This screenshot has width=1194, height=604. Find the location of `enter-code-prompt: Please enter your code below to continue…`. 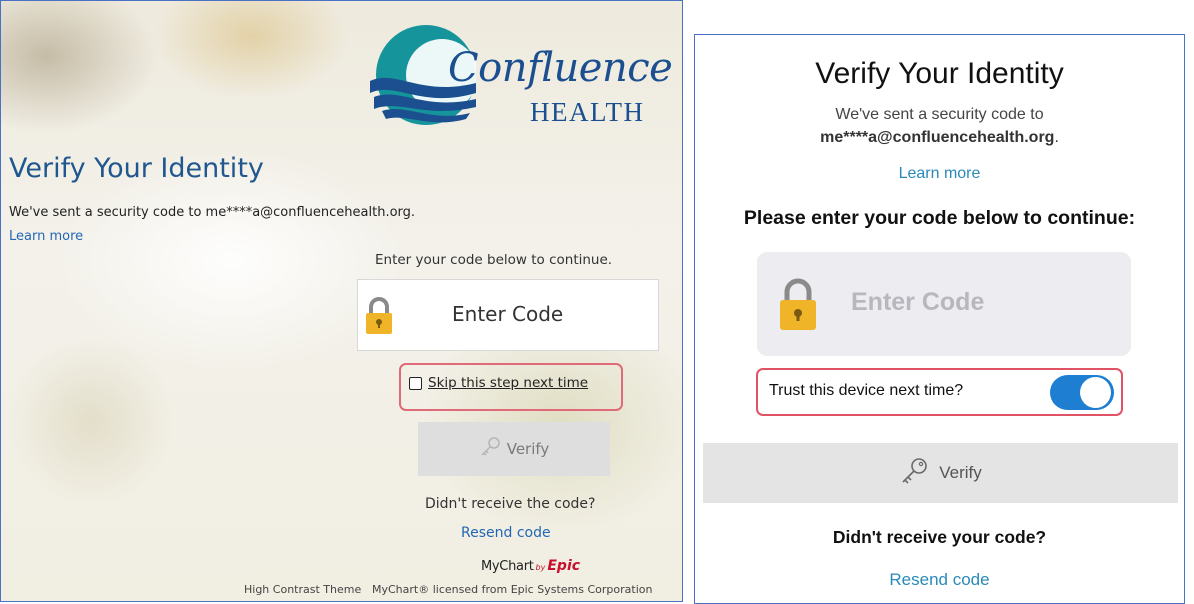

enter-code-prompt: Please enter your code below to continue… is located at coordinates (939, 218).